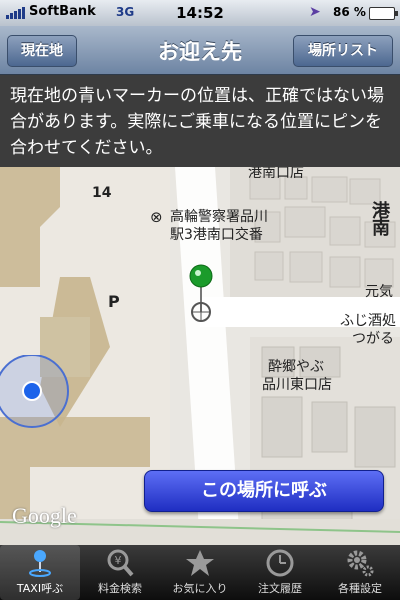 This screenshot has width=400, height=600. Describe the element at coordinates (373, 339) in the screenshot. I see `map-label: つがる` at that location.